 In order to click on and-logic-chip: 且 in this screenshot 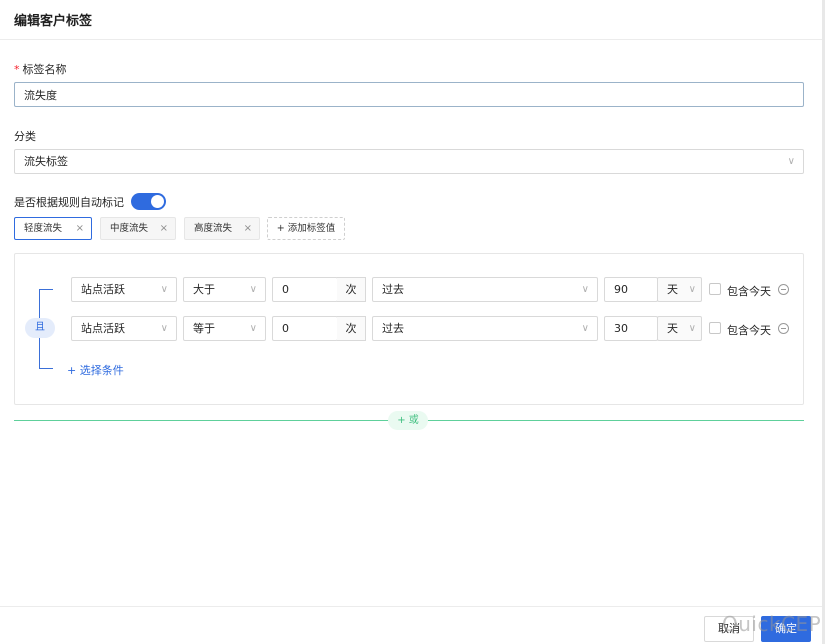, I will do `click(40, 328)`.